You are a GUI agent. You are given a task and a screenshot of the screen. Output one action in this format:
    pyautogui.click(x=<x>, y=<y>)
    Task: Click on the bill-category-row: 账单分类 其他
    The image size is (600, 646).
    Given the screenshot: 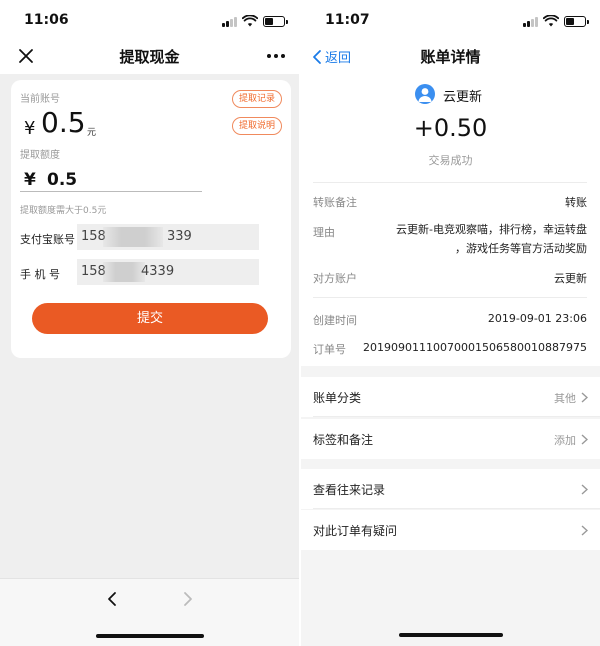 What is the action you would take?
    pyautogui.click(x=450, y=397)
    